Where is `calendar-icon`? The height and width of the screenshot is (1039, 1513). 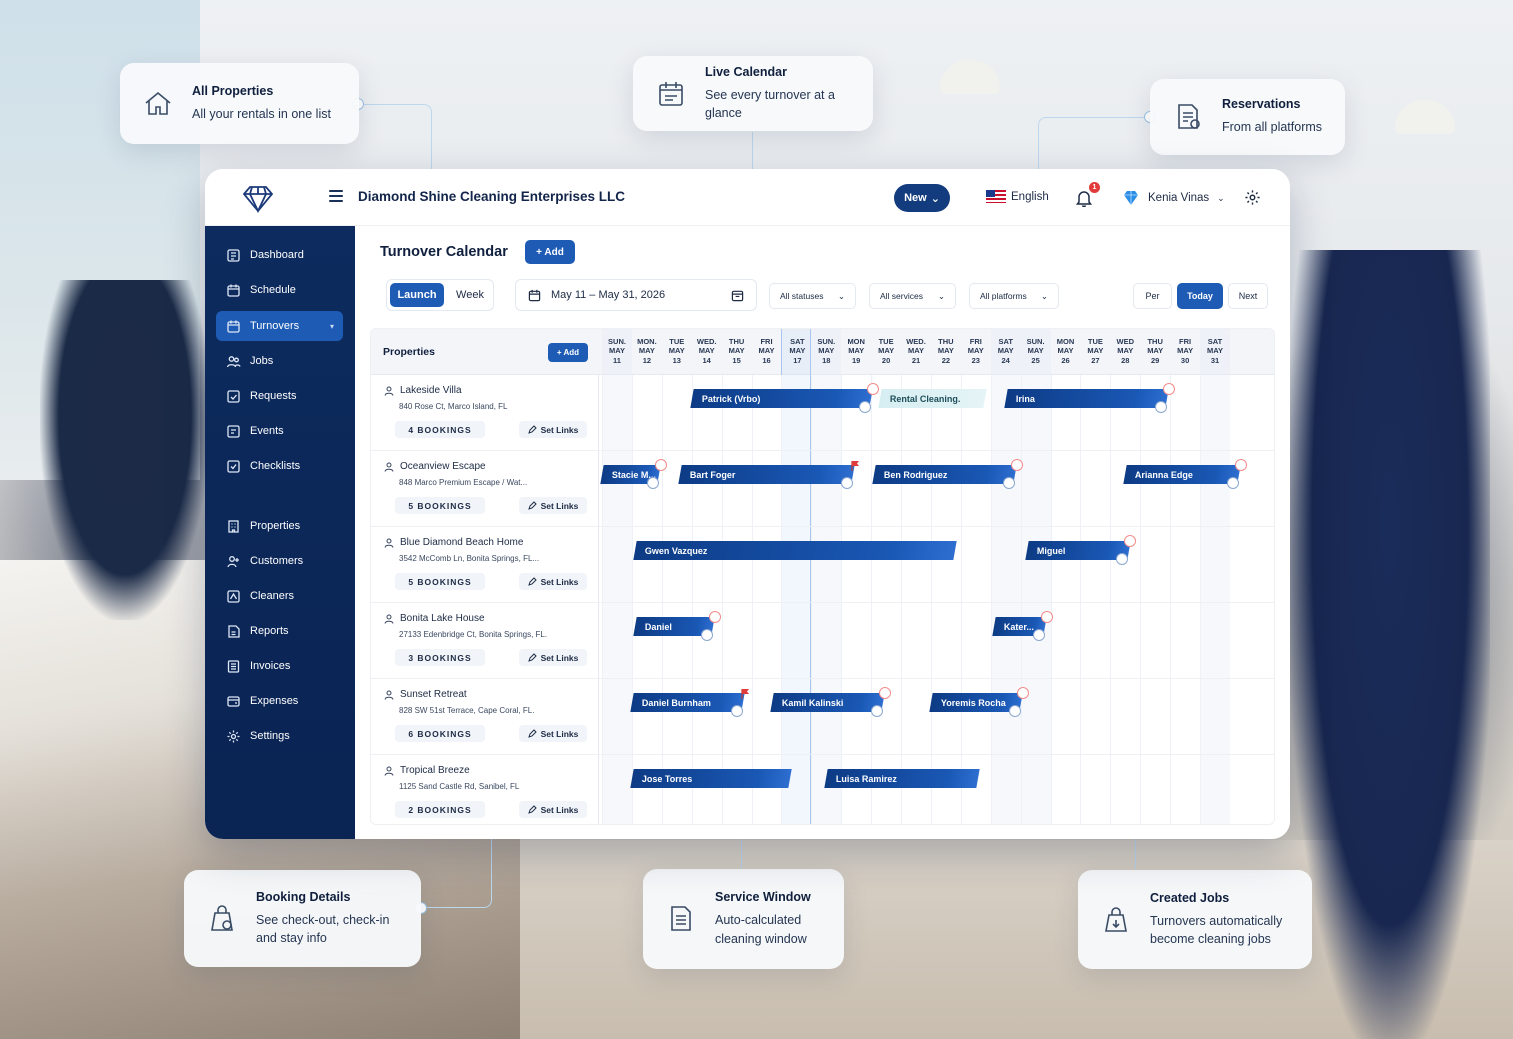 calendar-icon is located at coordinates (737, 295).